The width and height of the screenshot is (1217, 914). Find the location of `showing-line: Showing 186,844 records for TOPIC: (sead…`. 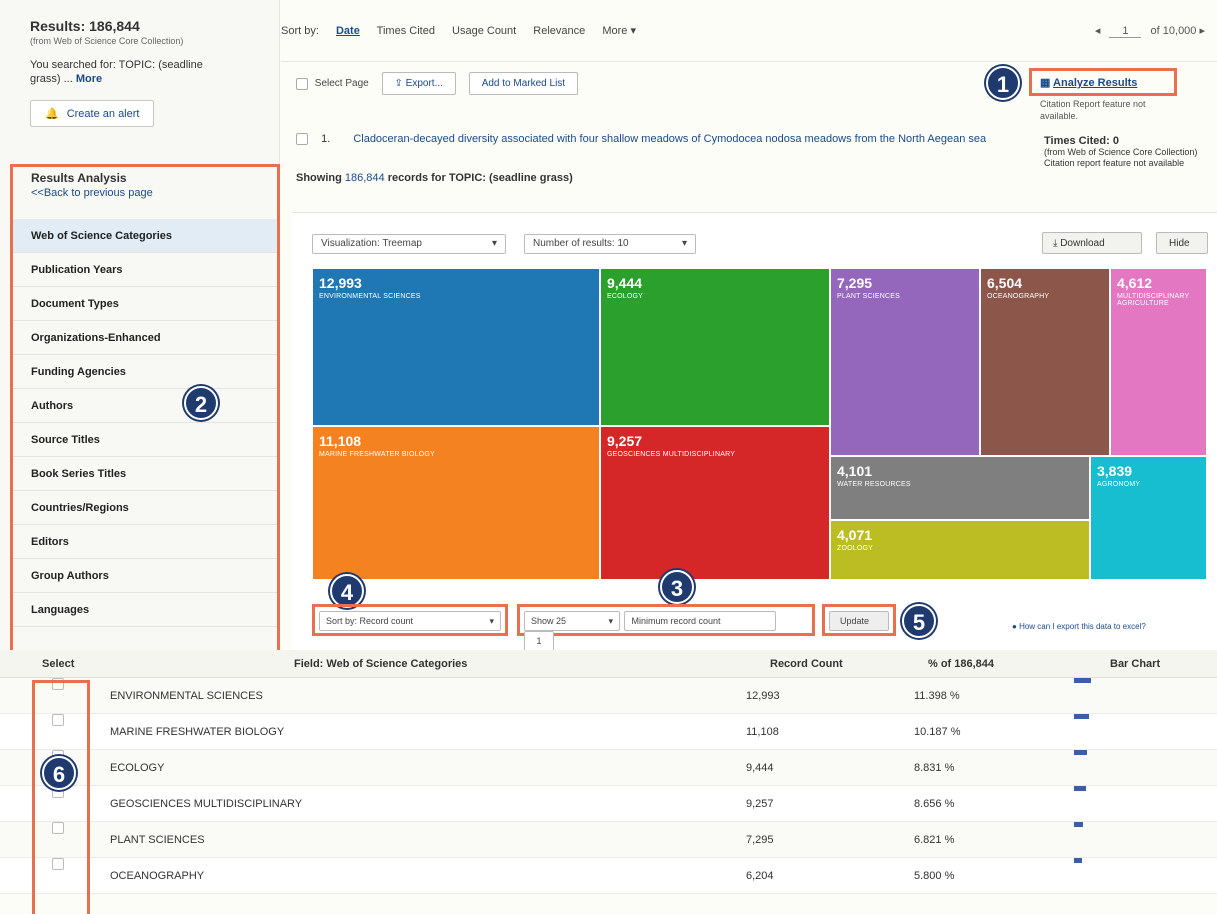

showing-line: Showing 186,844 records for TOPIC: (sead… is located at coordinates (434, 178).